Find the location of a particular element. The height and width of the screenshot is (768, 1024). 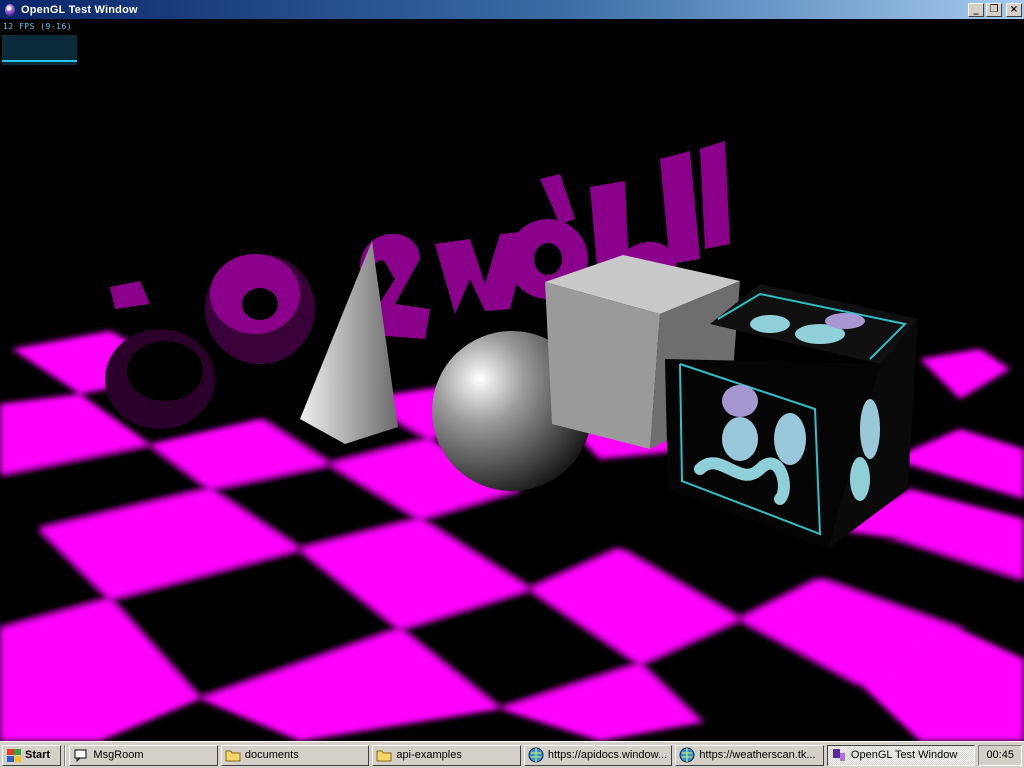

fps-graph is located at coordinates (39, 50).